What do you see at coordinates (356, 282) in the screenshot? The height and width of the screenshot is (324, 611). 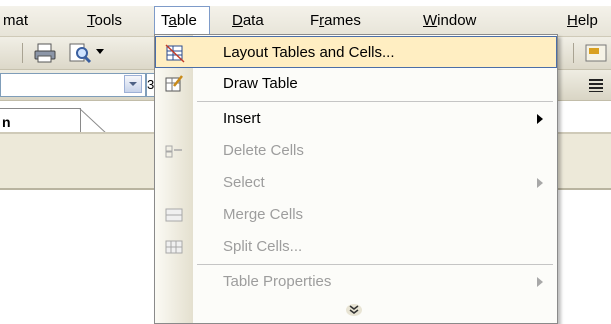 I see `menu-item-table-properties: Table Properties` at bounding box center [356, 282].